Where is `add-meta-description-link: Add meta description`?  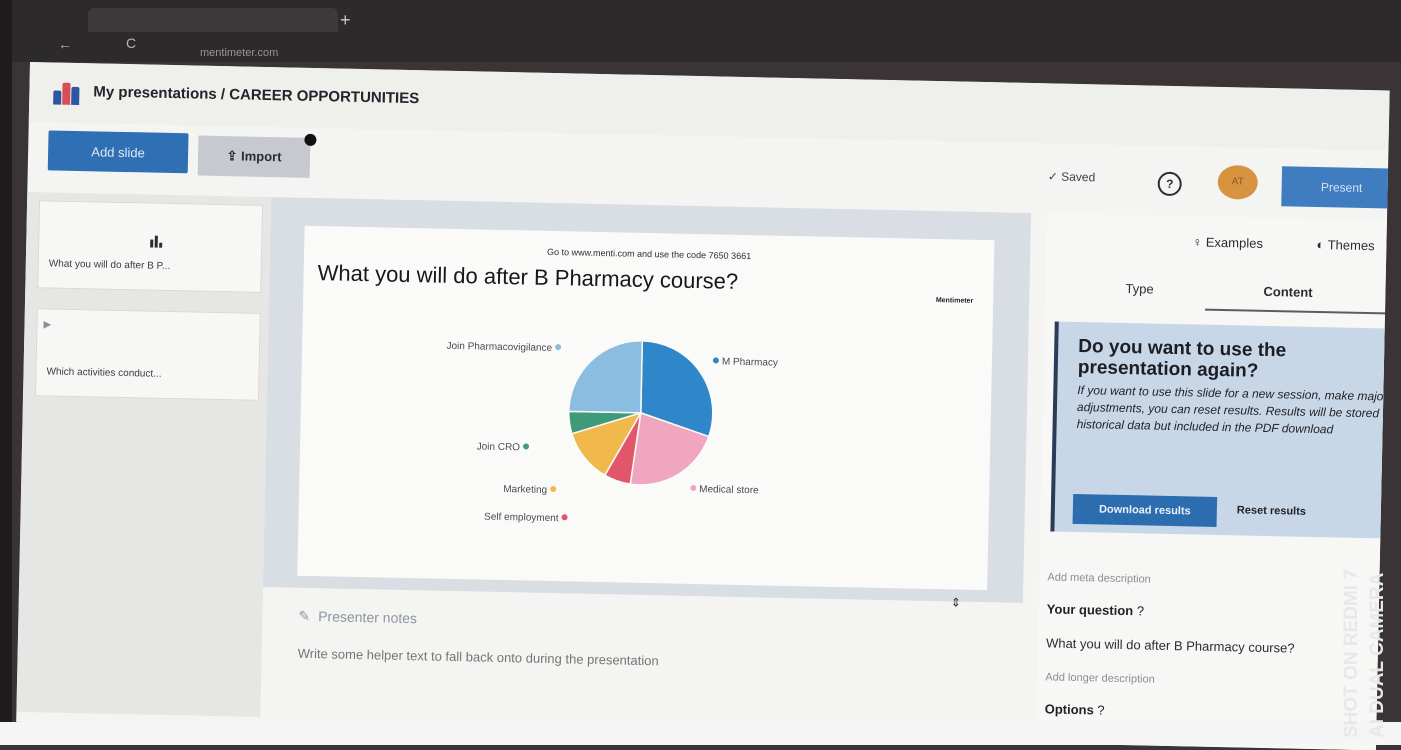 add-meta-description-link: Add meta description is located at coordinates (1099, 578).